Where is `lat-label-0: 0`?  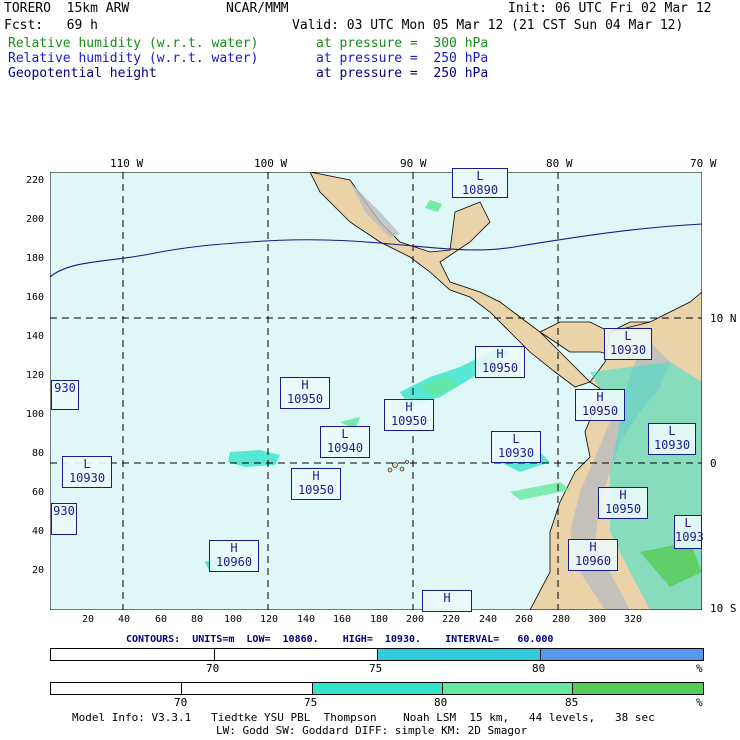 lat-label-0: 0 is located at coordinates (713, 463).